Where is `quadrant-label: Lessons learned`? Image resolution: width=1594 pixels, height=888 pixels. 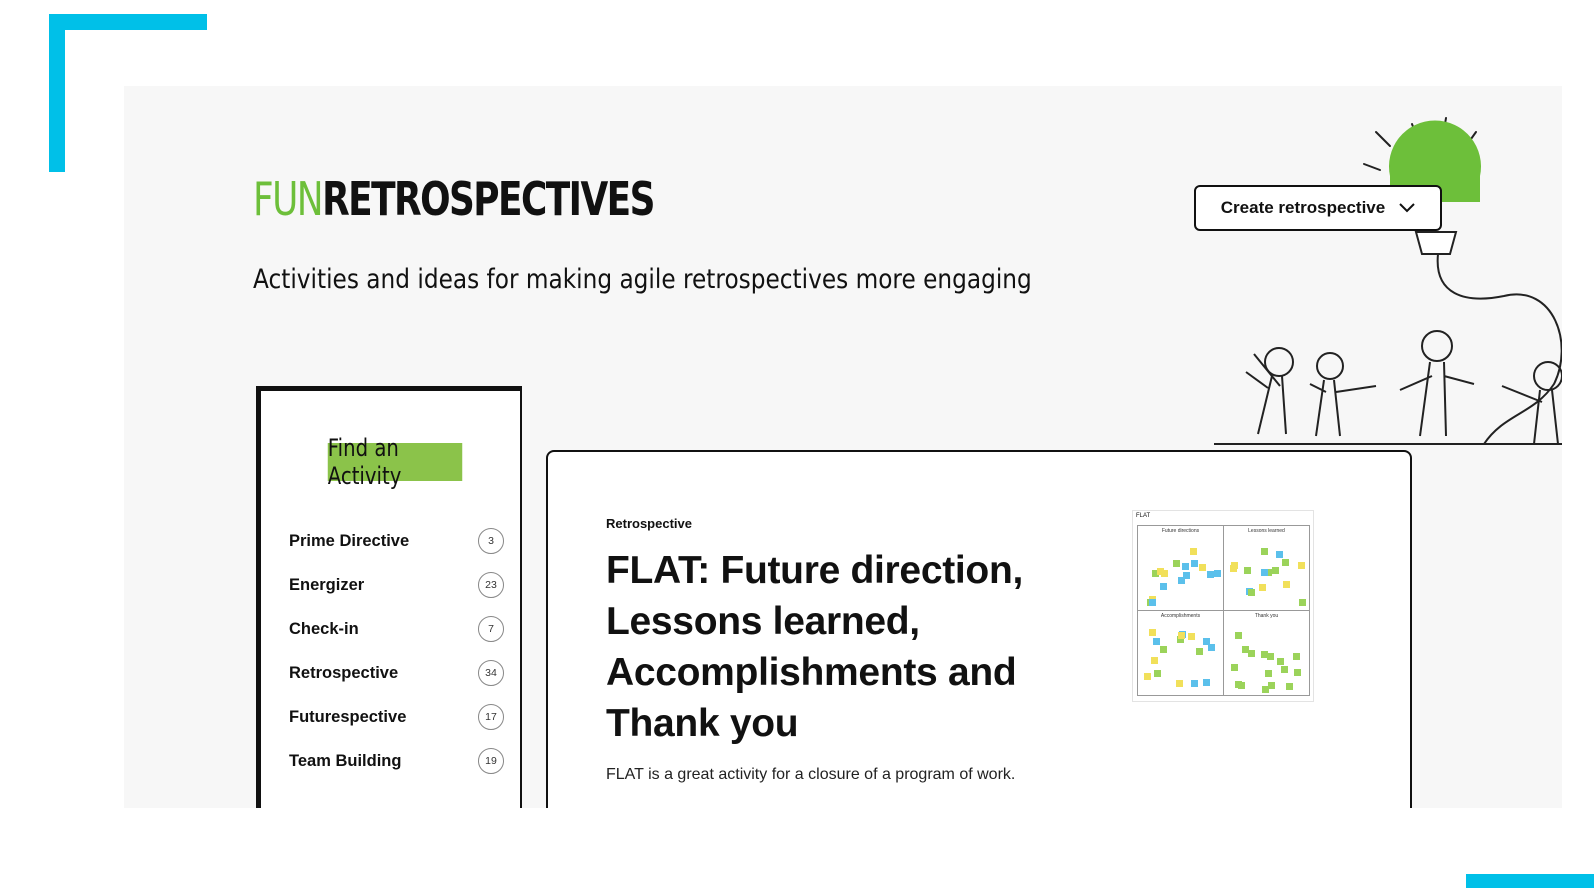 quadrant-label: Lessons learned is located at coordinates (1266, 531).